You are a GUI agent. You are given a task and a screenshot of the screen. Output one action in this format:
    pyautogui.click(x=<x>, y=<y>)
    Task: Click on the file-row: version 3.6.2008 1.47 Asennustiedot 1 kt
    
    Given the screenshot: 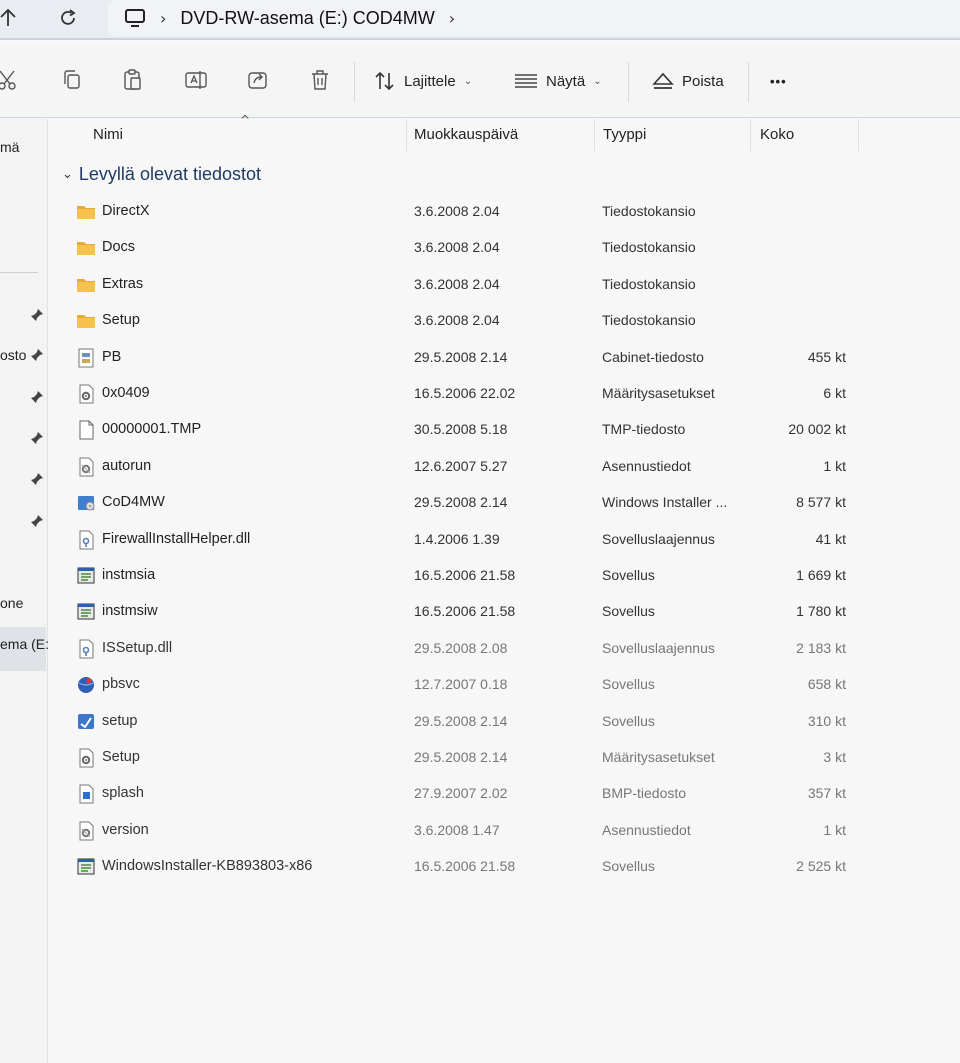 What is the action you would take?
    pyautogui.click(x=460, y=831)
    